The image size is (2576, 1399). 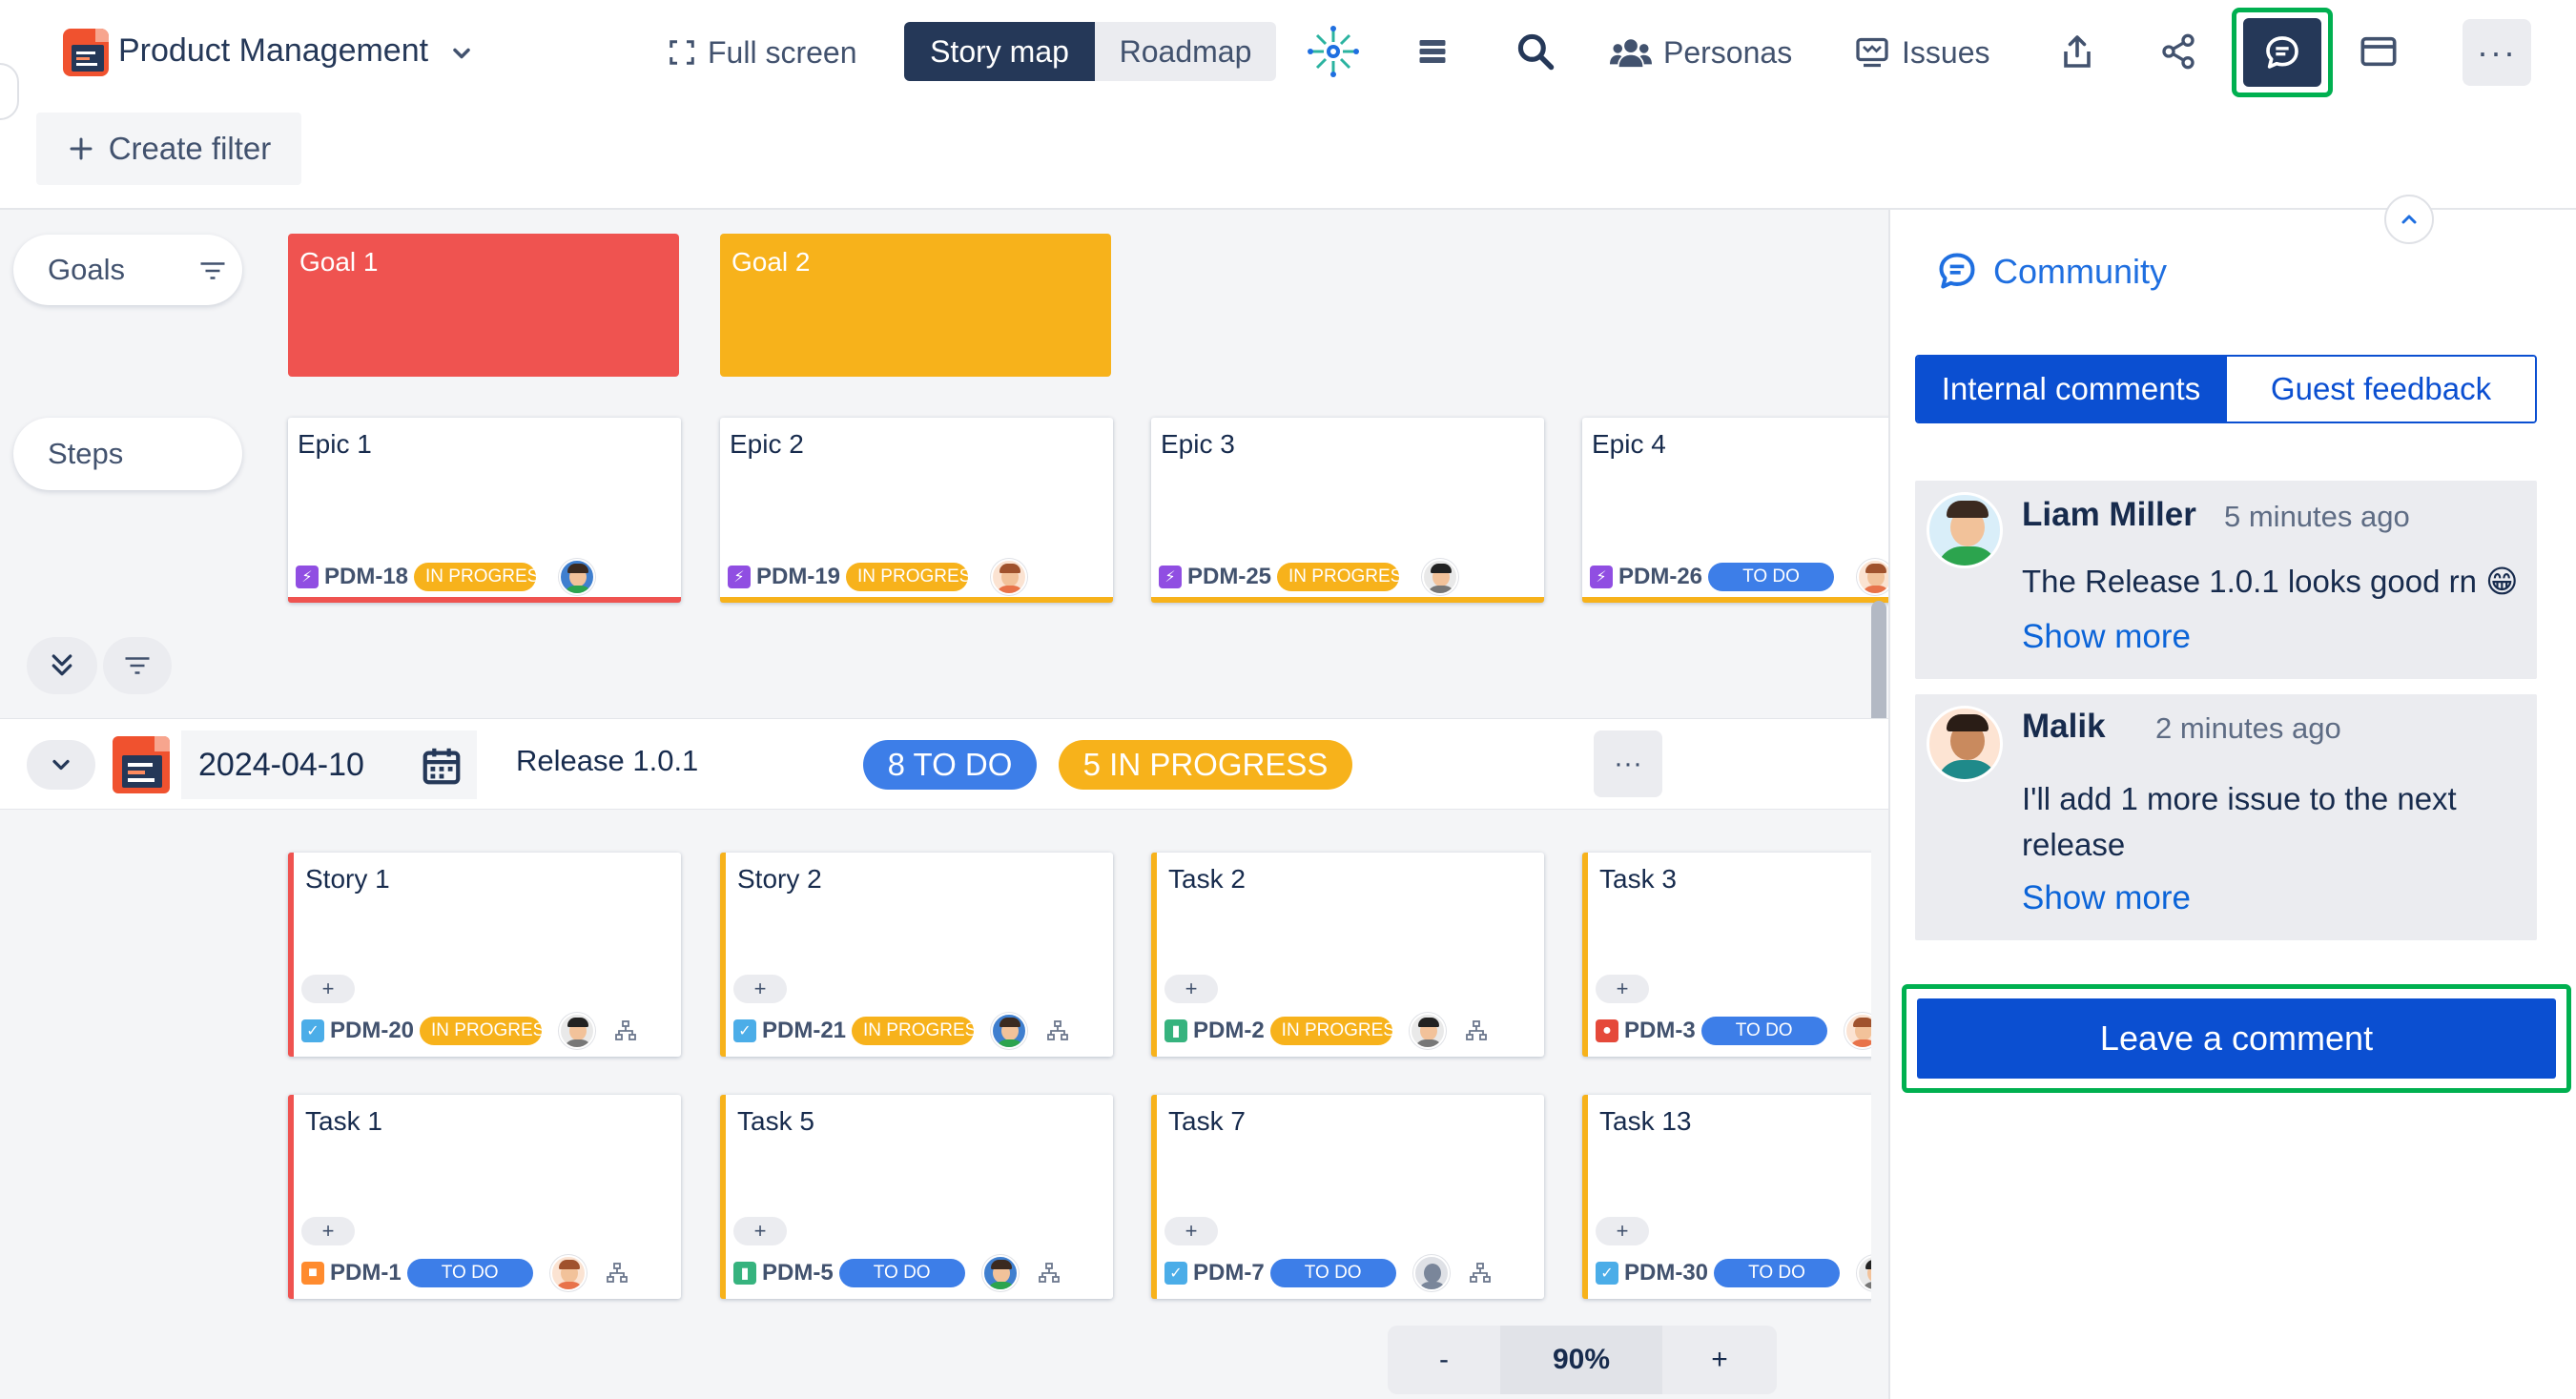 I want to click on issue-card: Story 1 + ✓ PDM-20 IN PROGRESS, so click(x=484, y=955).